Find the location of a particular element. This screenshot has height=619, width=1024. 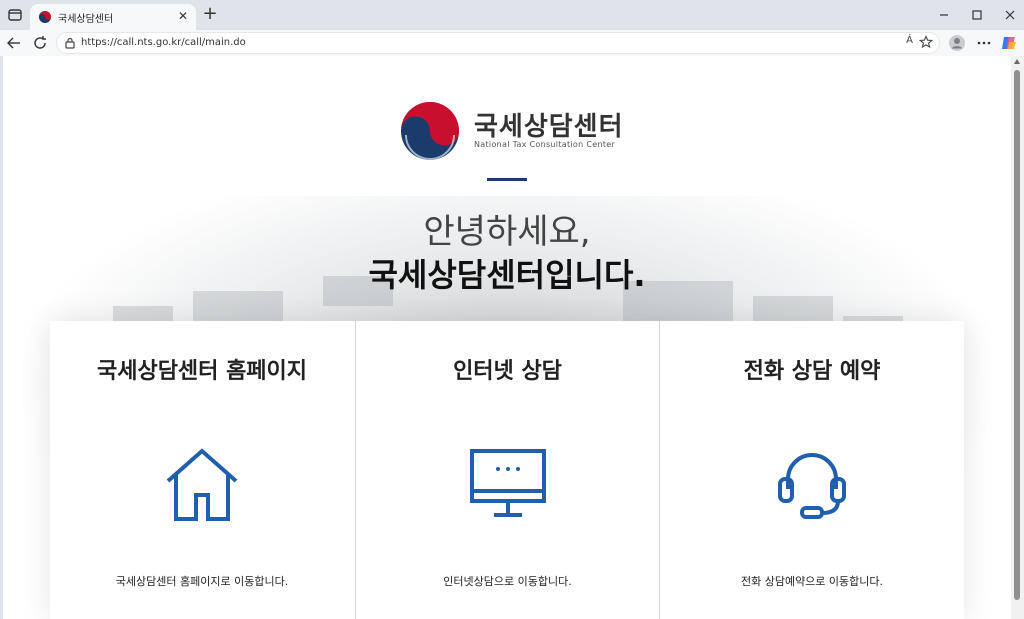

greeting-line-2: 국세상담센터입니다. is located at coordinates (507, 275).